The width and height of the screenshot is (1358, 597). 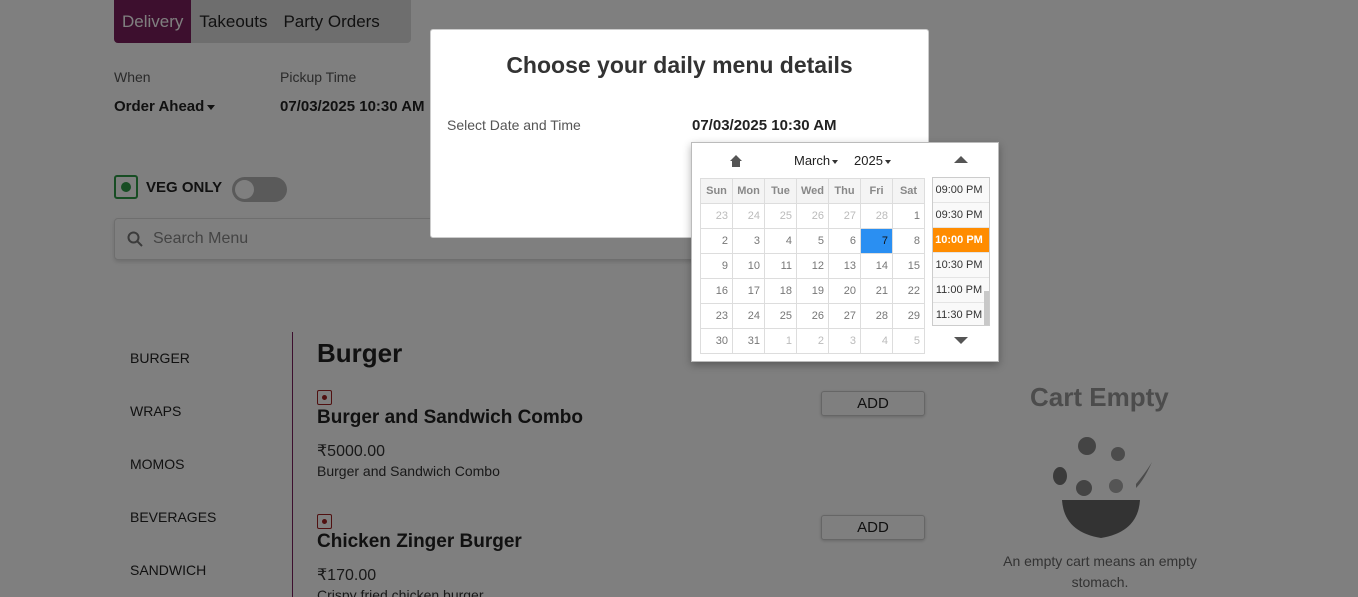 I want to click on month-value: March, so click(x=812, y=160).